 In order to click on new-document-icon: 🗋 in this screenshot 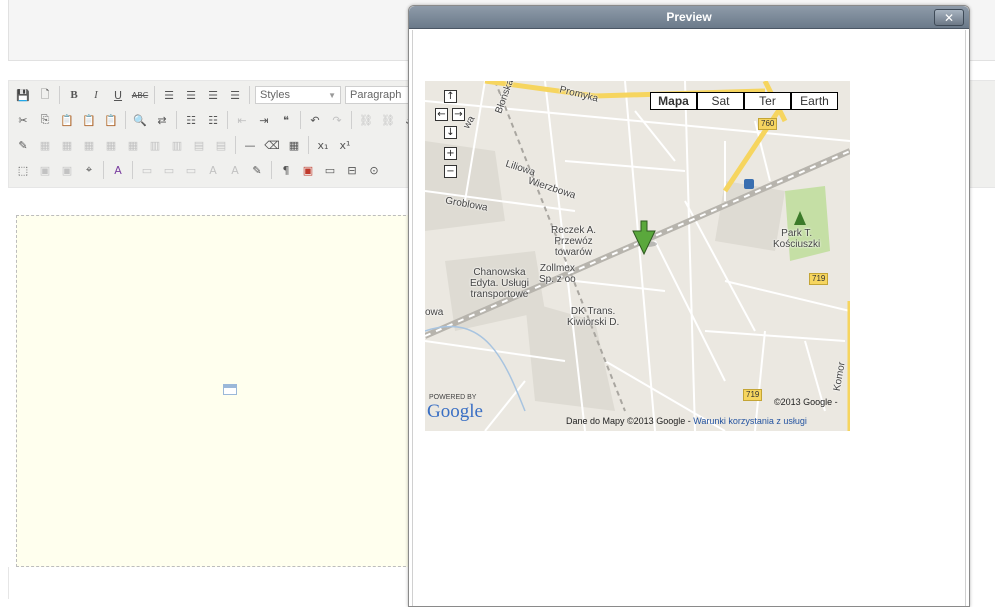, I will do `click(45, 95)`.